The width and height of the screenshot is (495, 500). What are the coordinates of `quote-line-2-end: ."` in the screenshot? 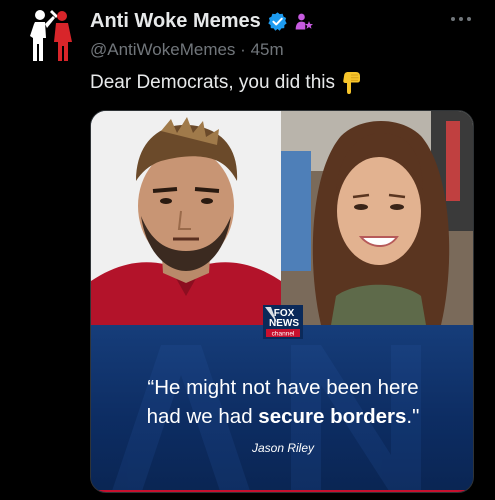 It's located at (413, 416).